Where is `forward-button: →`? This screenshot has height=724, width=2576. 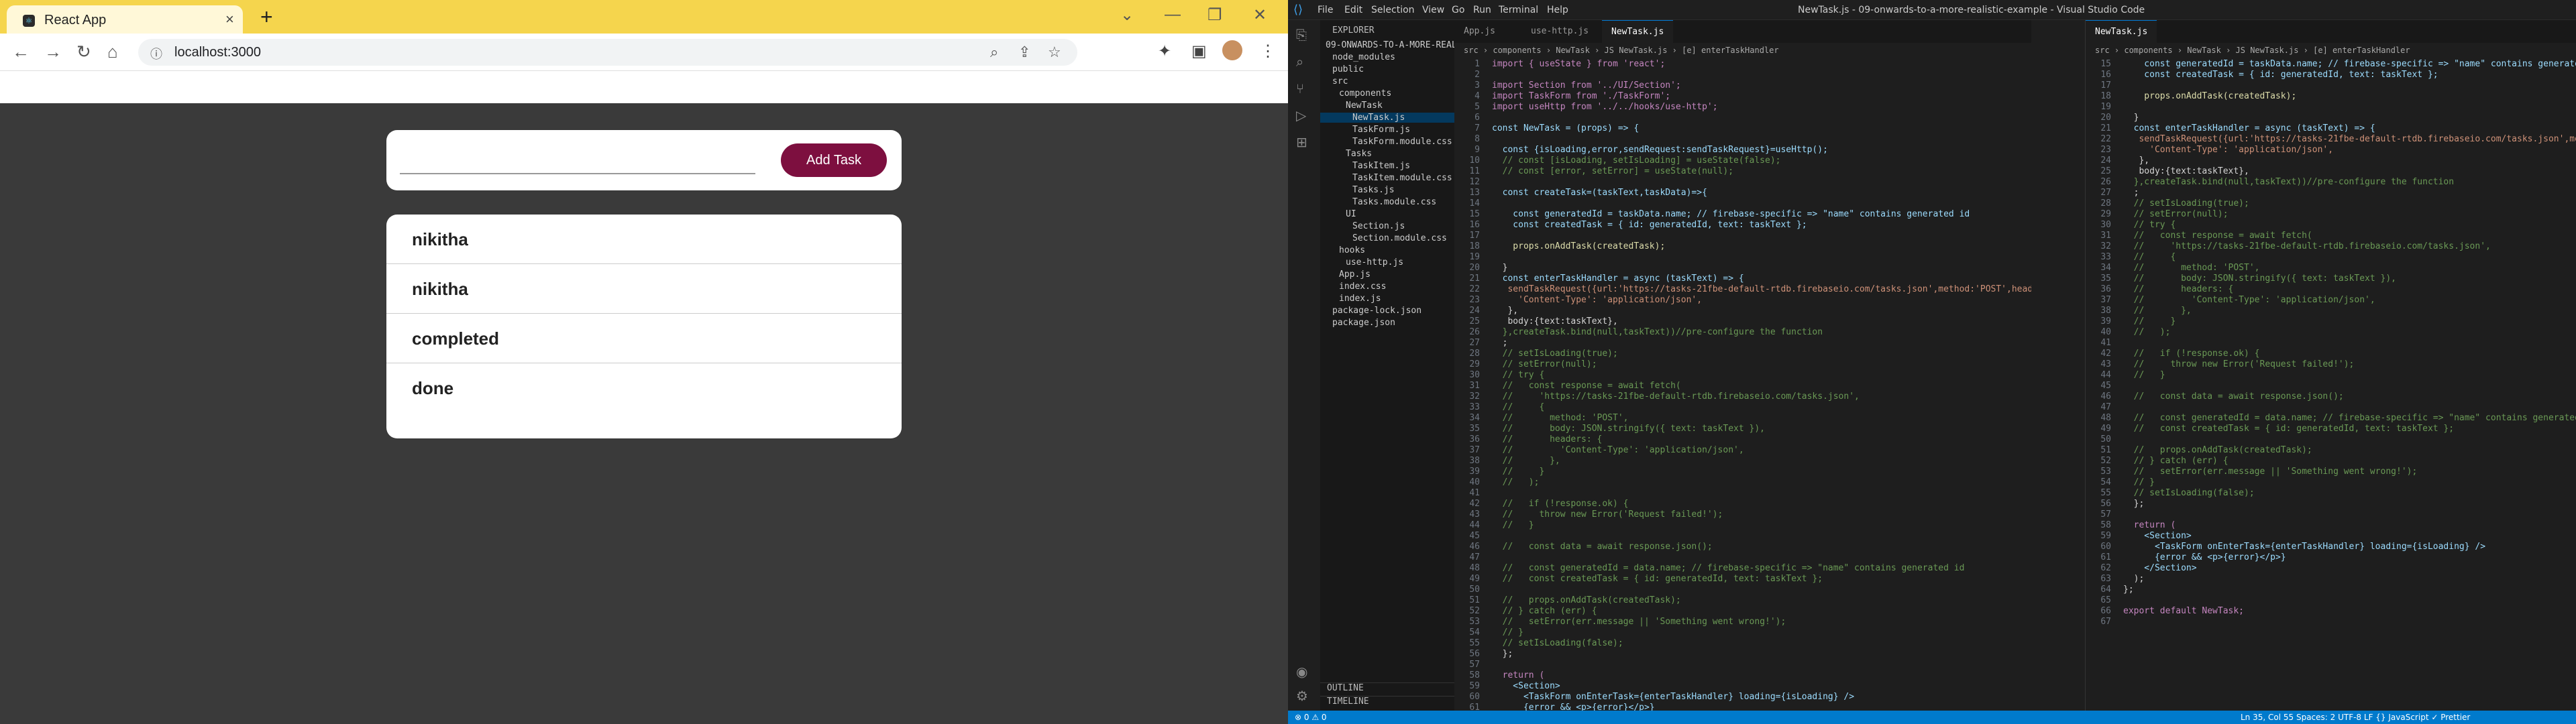 forward-button: → is located at coordinates (53, 52).